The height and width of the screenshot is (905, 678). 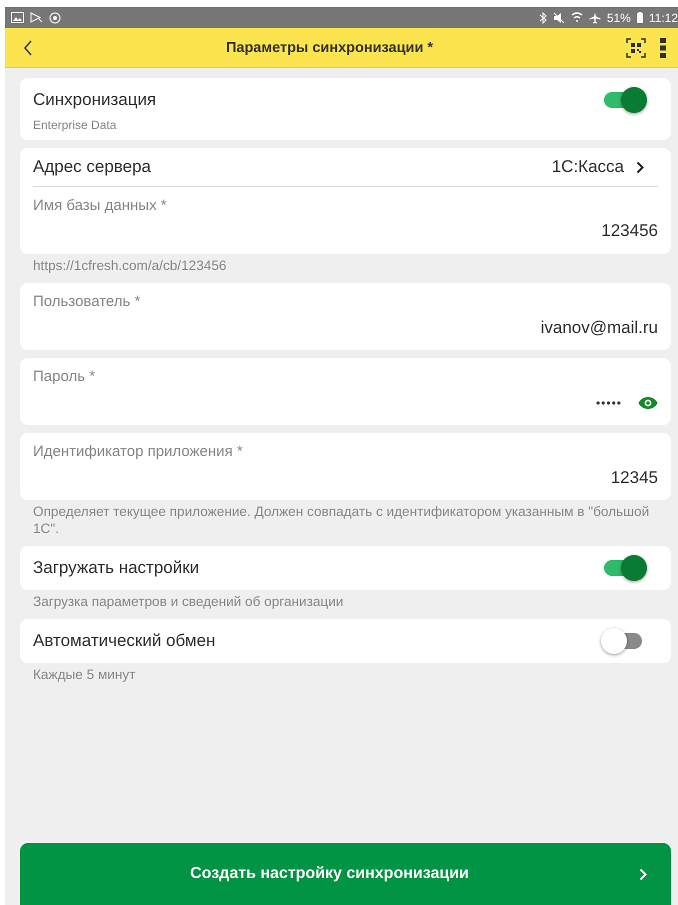 I want to click on wifi-icon, so click(x=576, y=17).